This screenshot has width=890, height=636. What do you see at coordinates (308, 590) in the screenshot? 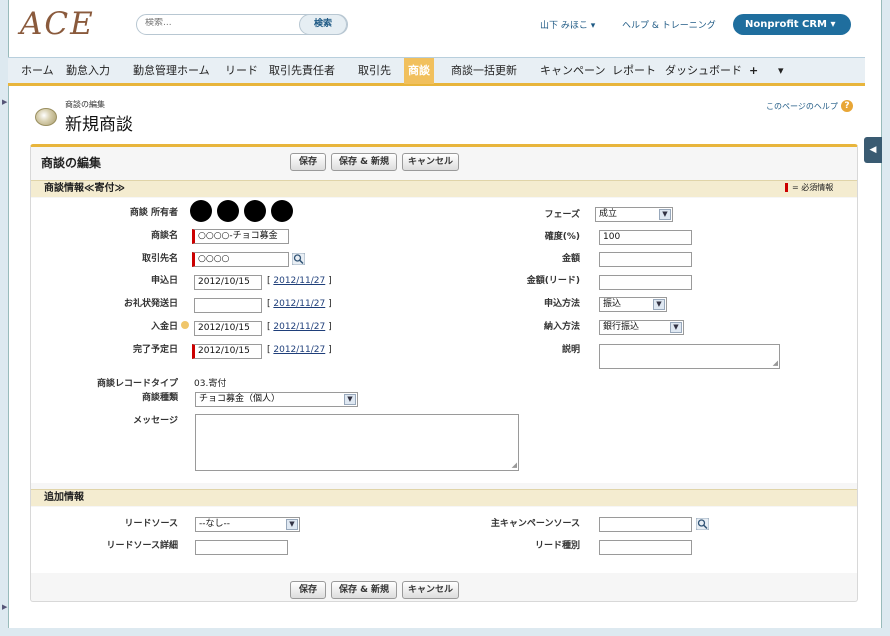
I see `save-button-bottom: 保存` at bounding box center [308, 590].